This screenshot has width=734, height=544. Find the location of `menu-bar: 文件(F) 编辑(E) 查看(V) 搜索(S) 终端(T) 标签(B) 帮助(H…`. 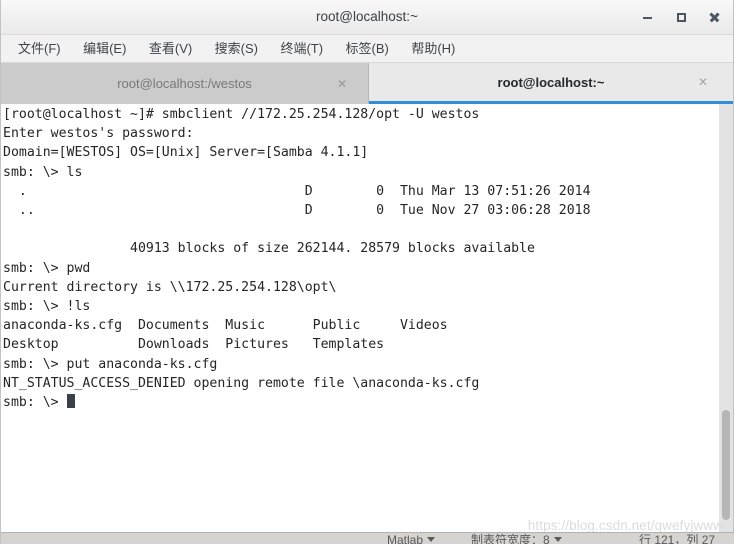

menu-bar: 文件(F) 编辑(E) 查看(V) 搜索(S) 终端(T) 标签(B) 帮助(H… is located at coordinates (367, 49).